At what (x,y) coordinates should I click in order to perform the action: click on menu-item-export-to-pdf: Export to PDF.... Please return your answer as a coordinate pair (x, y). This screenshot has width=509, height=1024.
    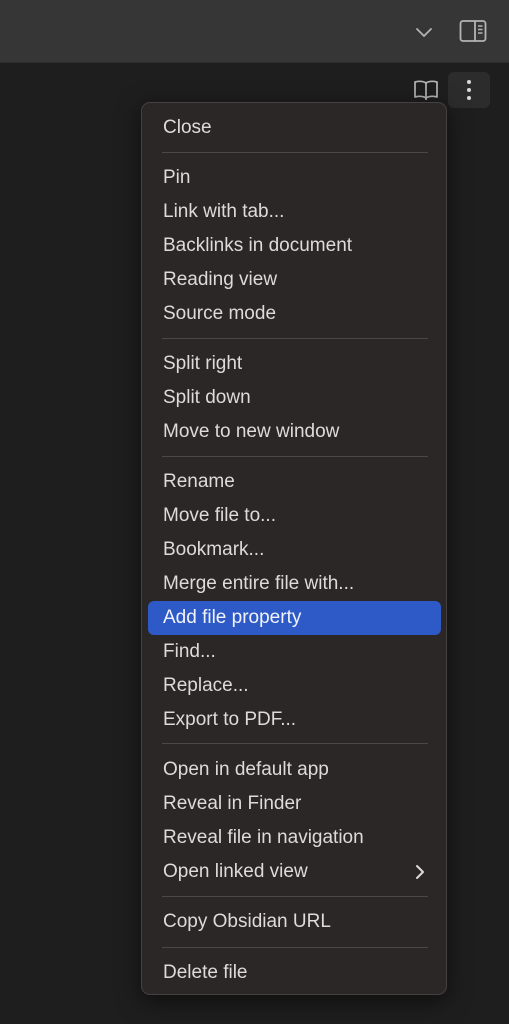
    Looking at the image, I should click on (294, 720).